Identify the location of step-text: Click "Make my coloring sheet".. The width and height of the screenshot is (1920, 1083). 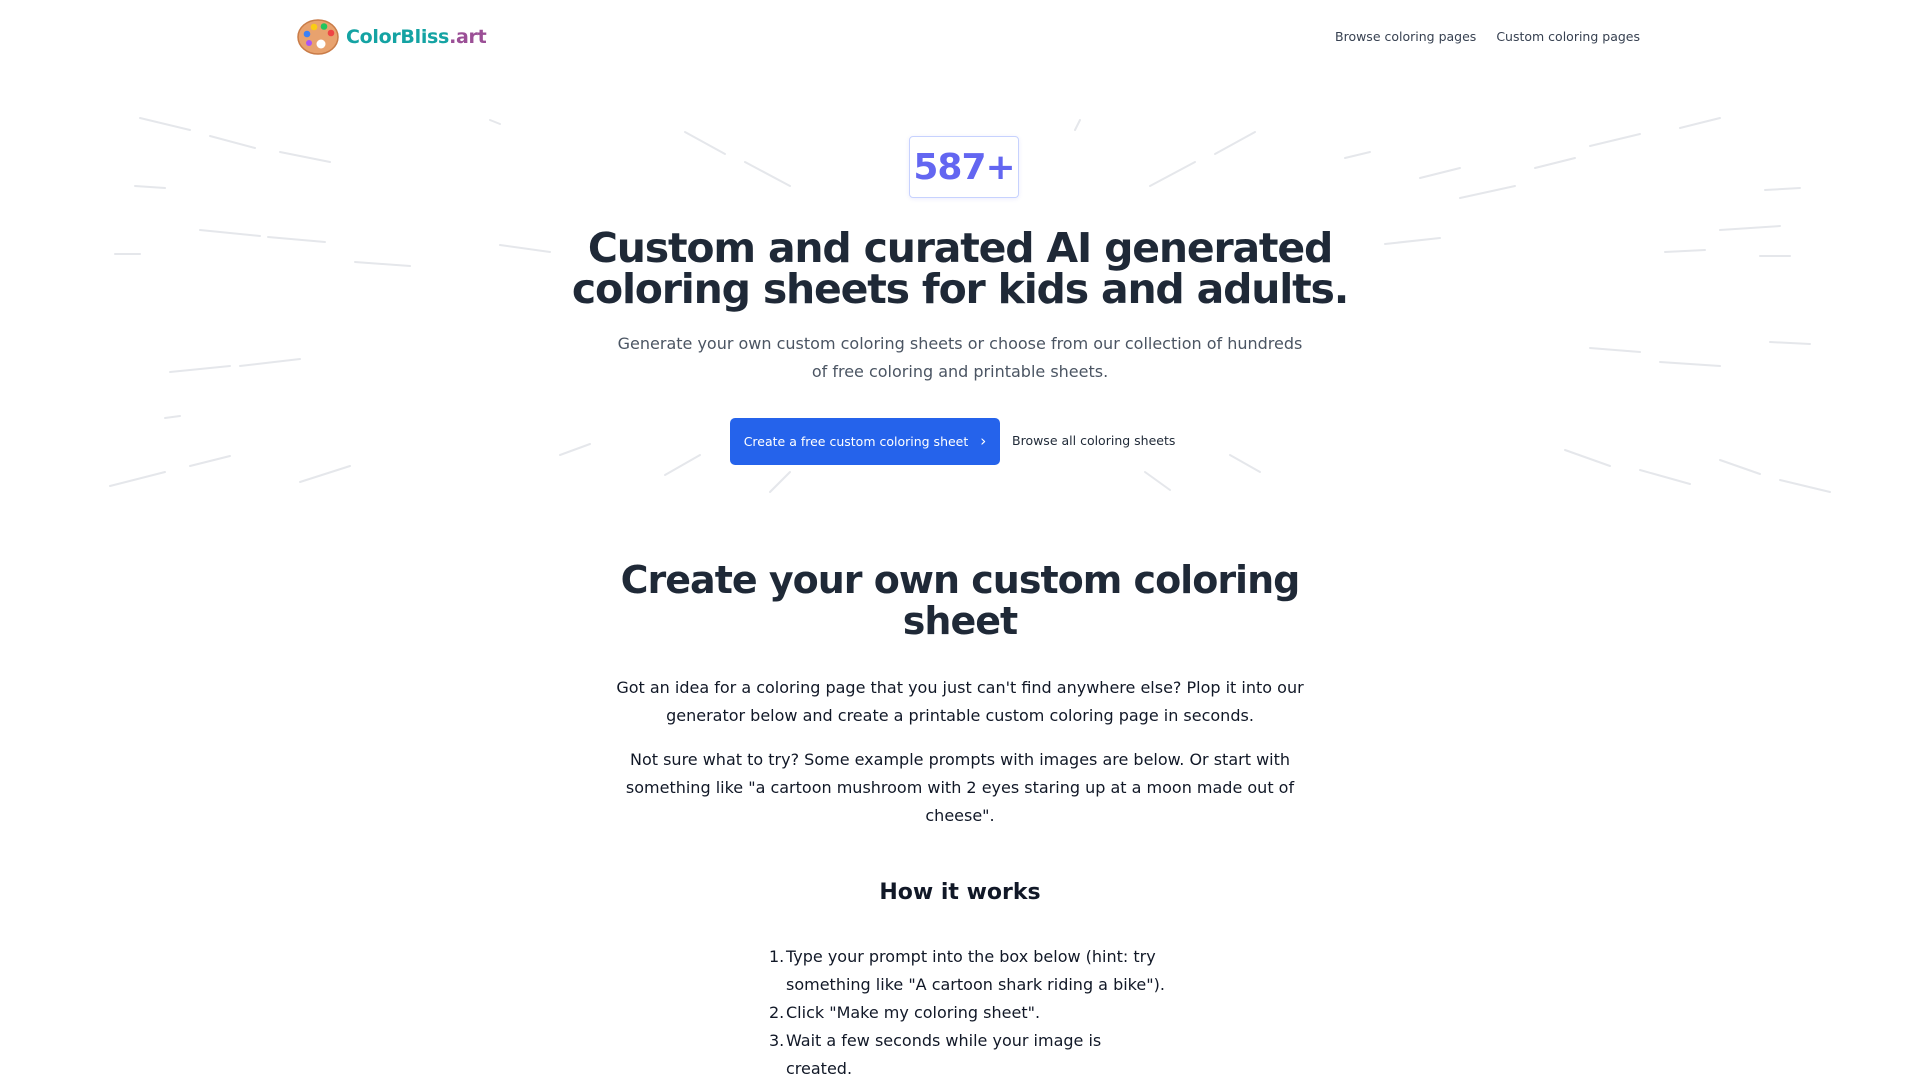
(913, 1012).